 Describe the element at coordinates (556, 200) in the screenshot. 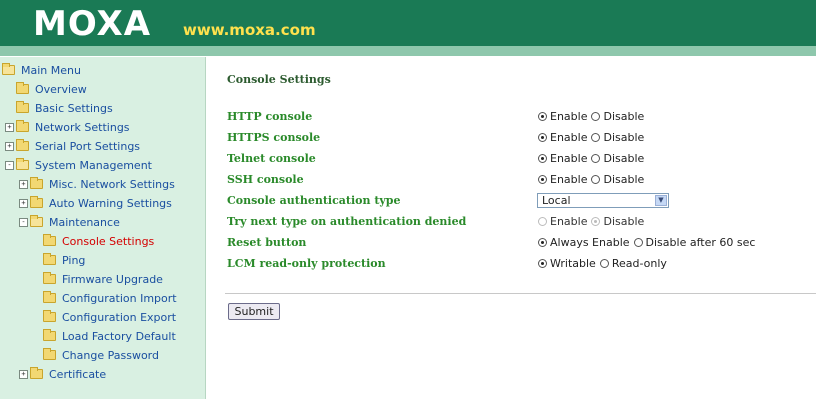

I see `select-value: Local` at that location.